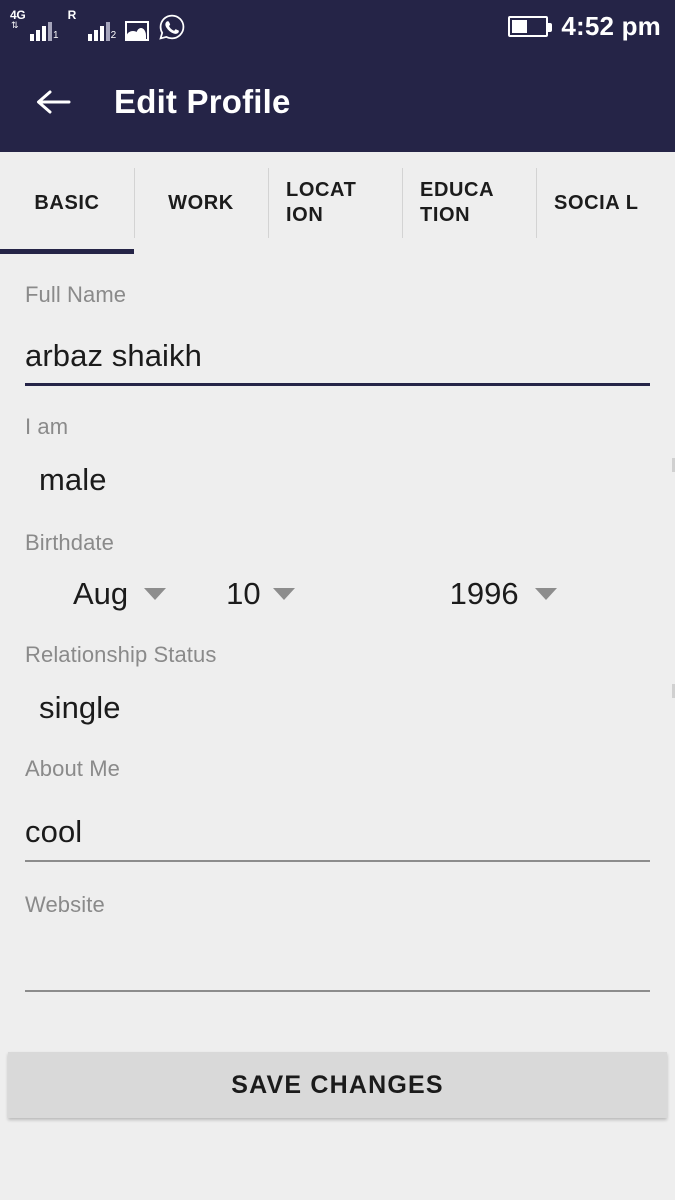  What do you see at coordinates (76, 294) in the screenshot?
I see `full-name-label: Full Name` at bounding box center [76, 294].